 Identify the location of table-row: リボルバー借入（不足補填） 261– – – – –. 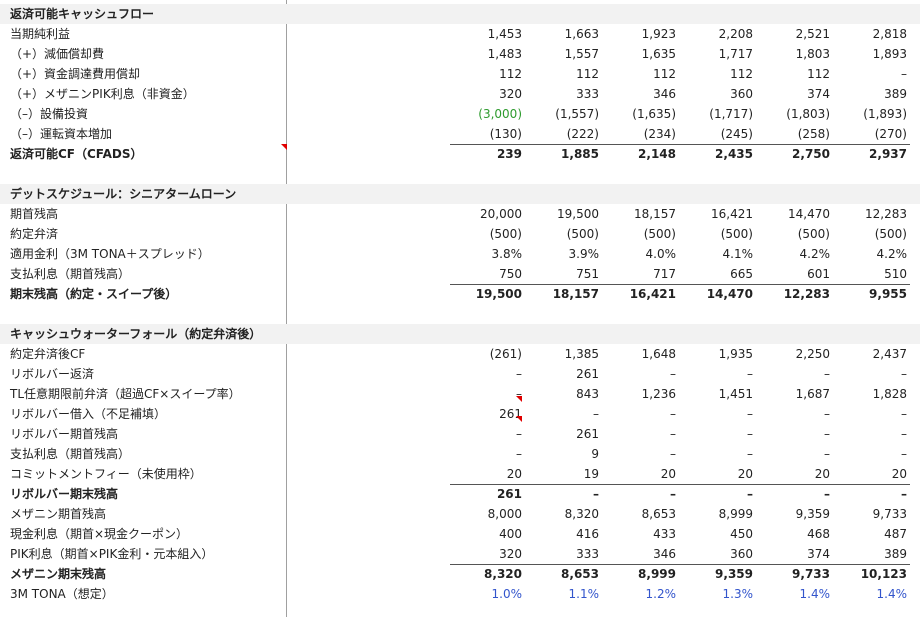
(460, 414).